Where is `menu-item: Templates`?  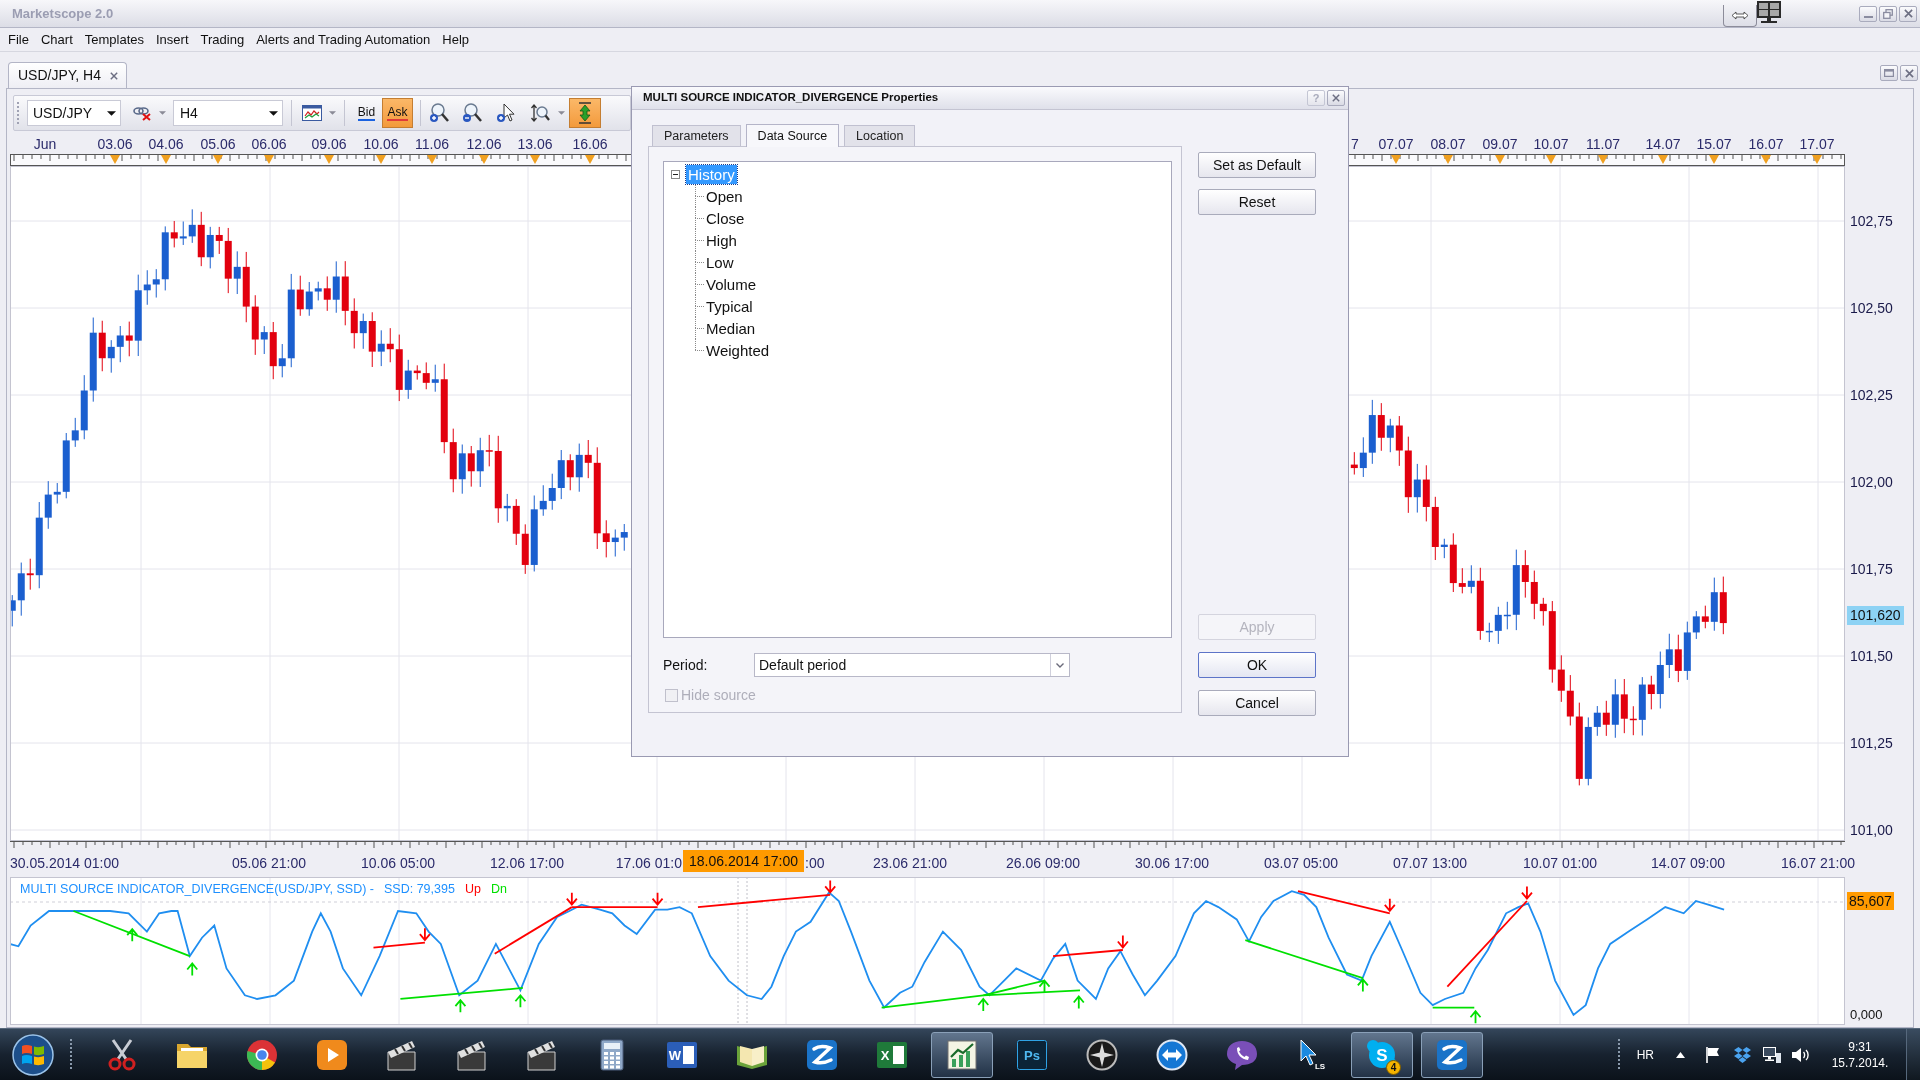 menu-item: Templates is located at coordinates (114, 39).